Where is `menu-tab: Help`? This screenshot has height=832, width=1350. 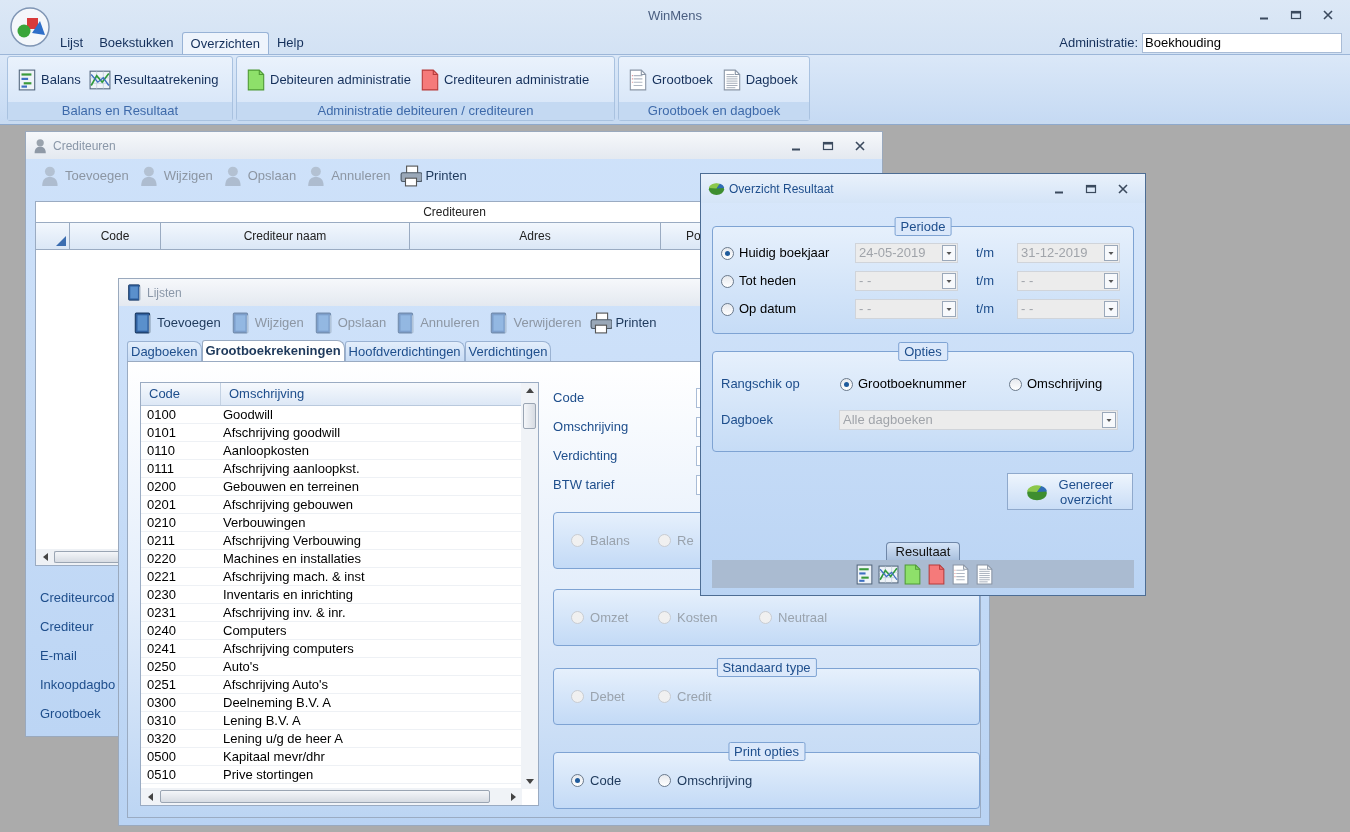
menu-tab: Help is located at coordinates (290, 43).